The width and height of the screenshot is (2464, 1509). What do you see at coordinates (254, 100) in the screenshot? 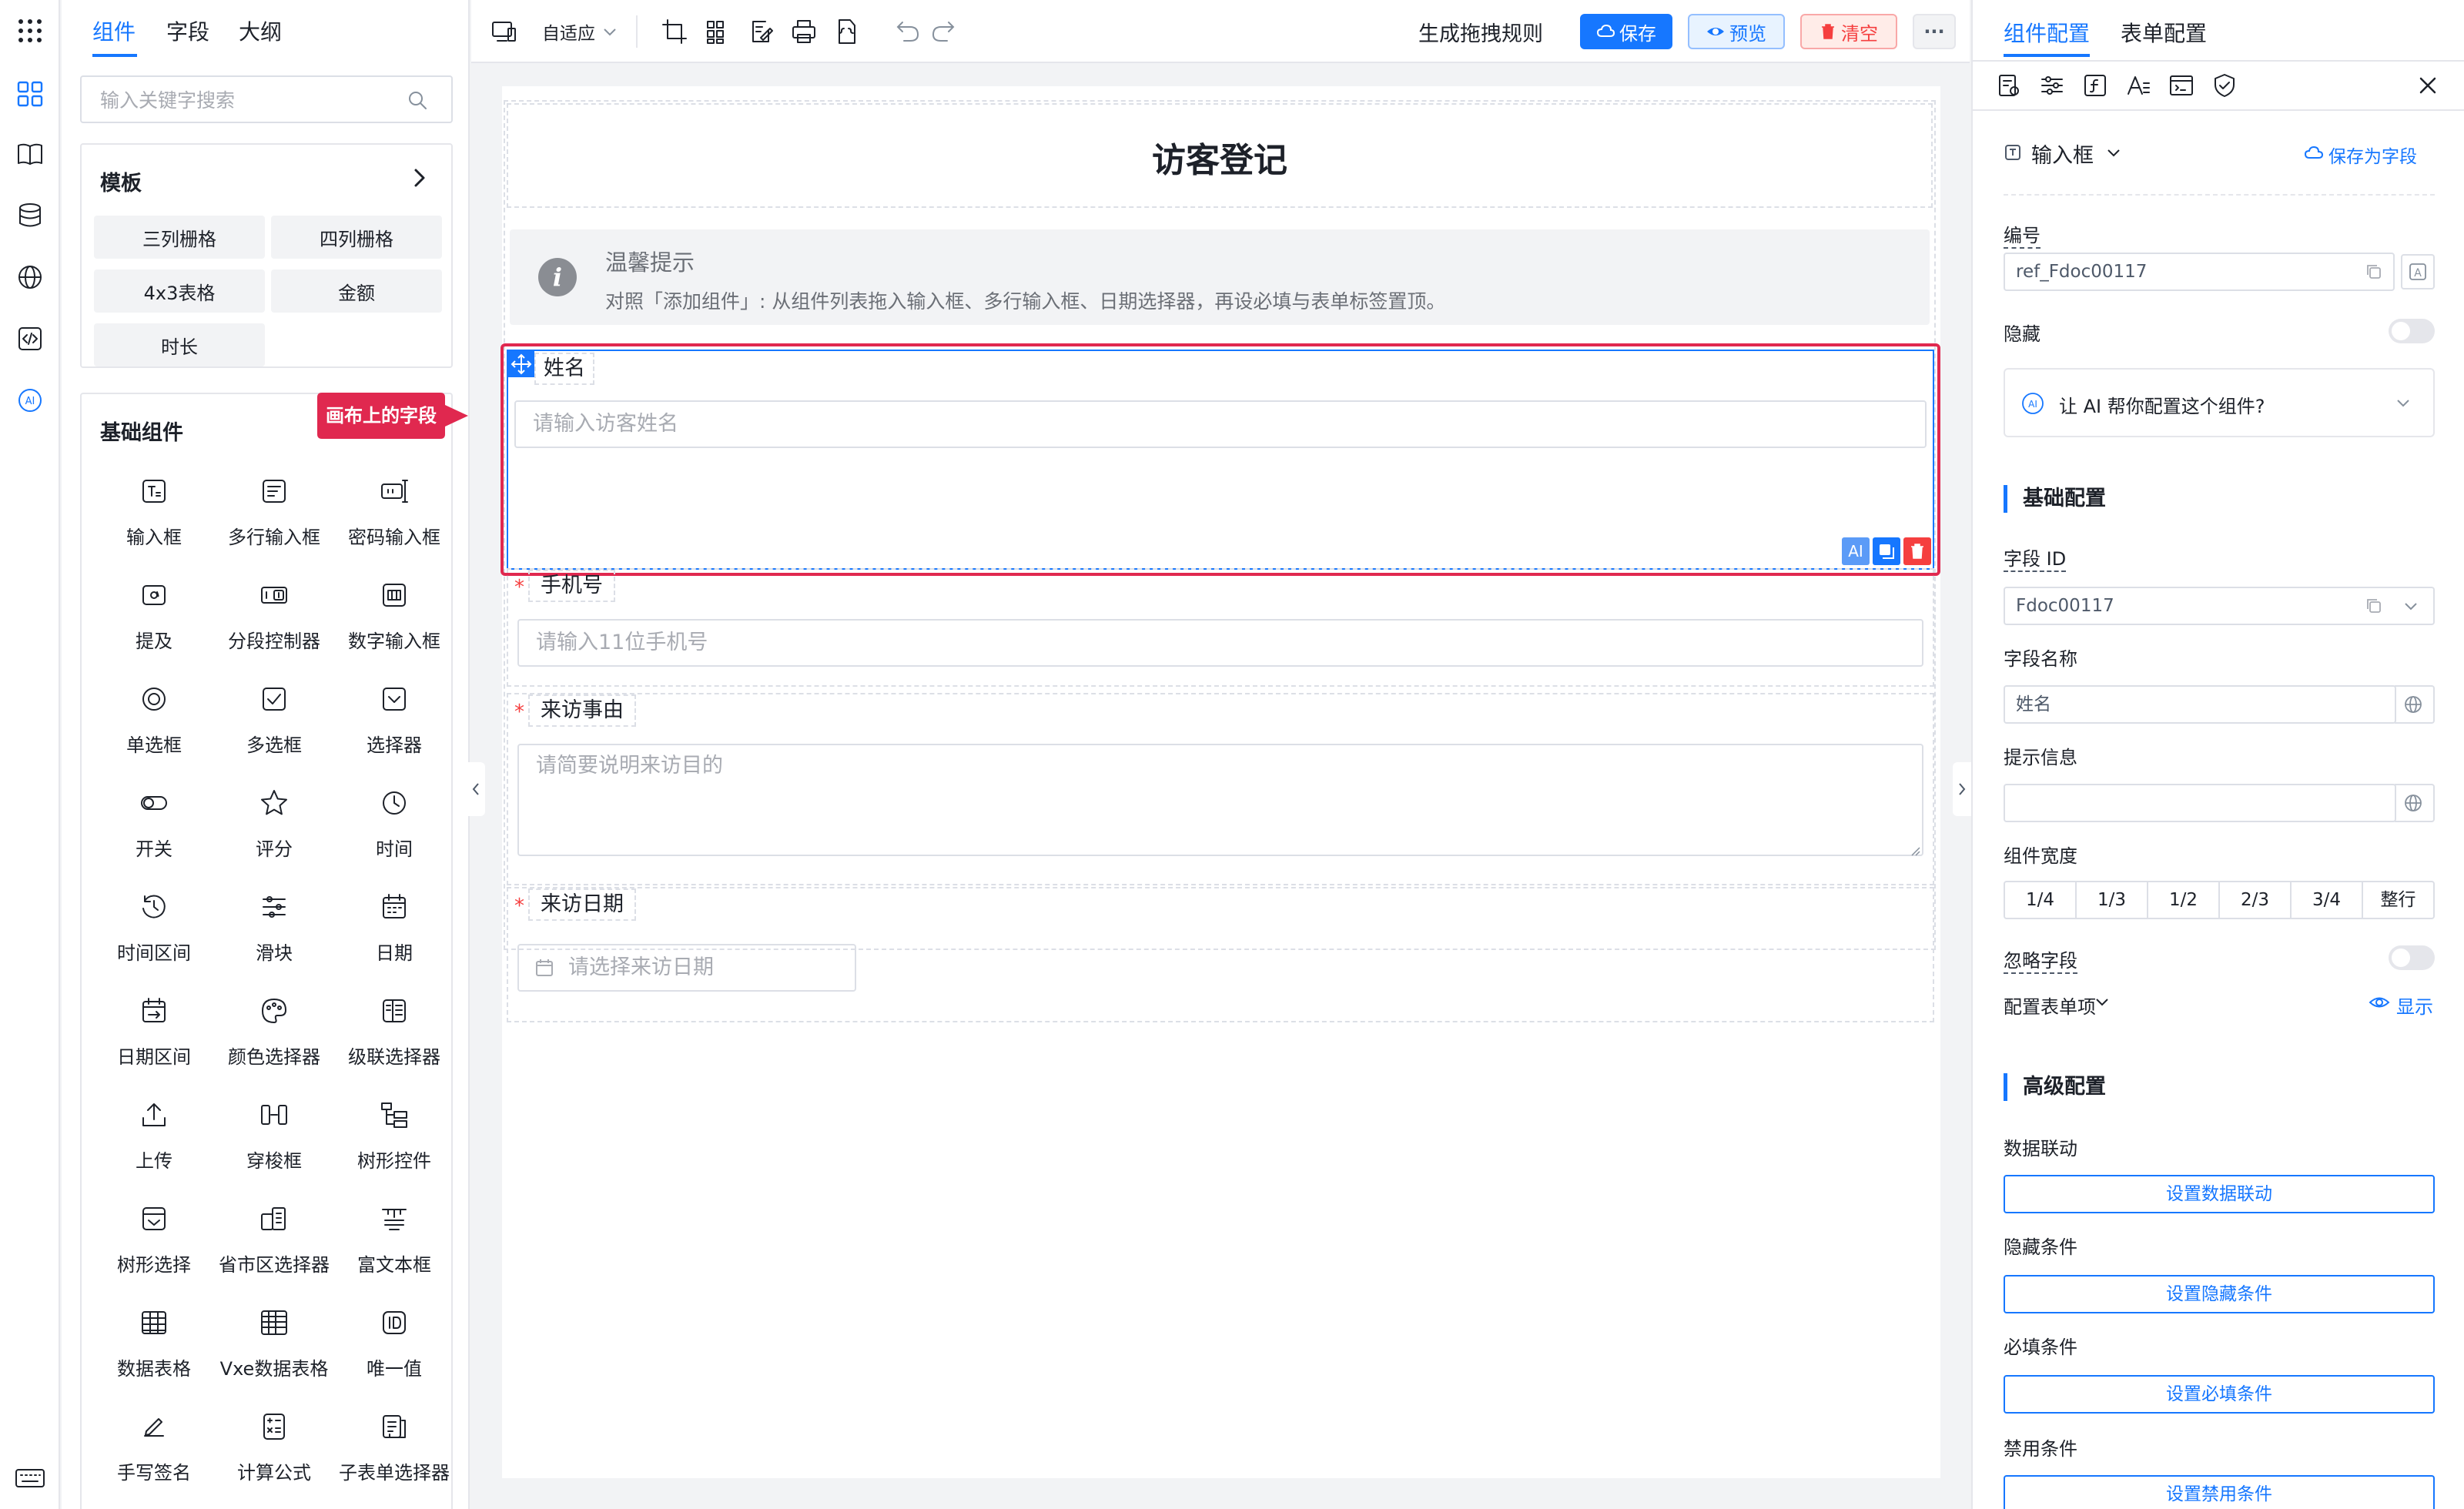
I see `search-input` at bounding box center [254, 100].